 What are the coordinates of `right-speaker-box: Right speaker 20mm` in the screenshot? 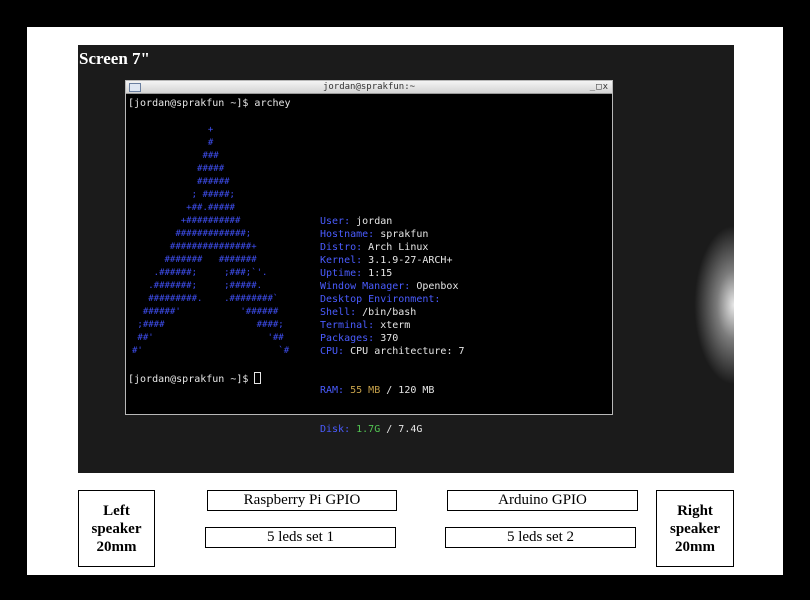 It's located at (695, 528).